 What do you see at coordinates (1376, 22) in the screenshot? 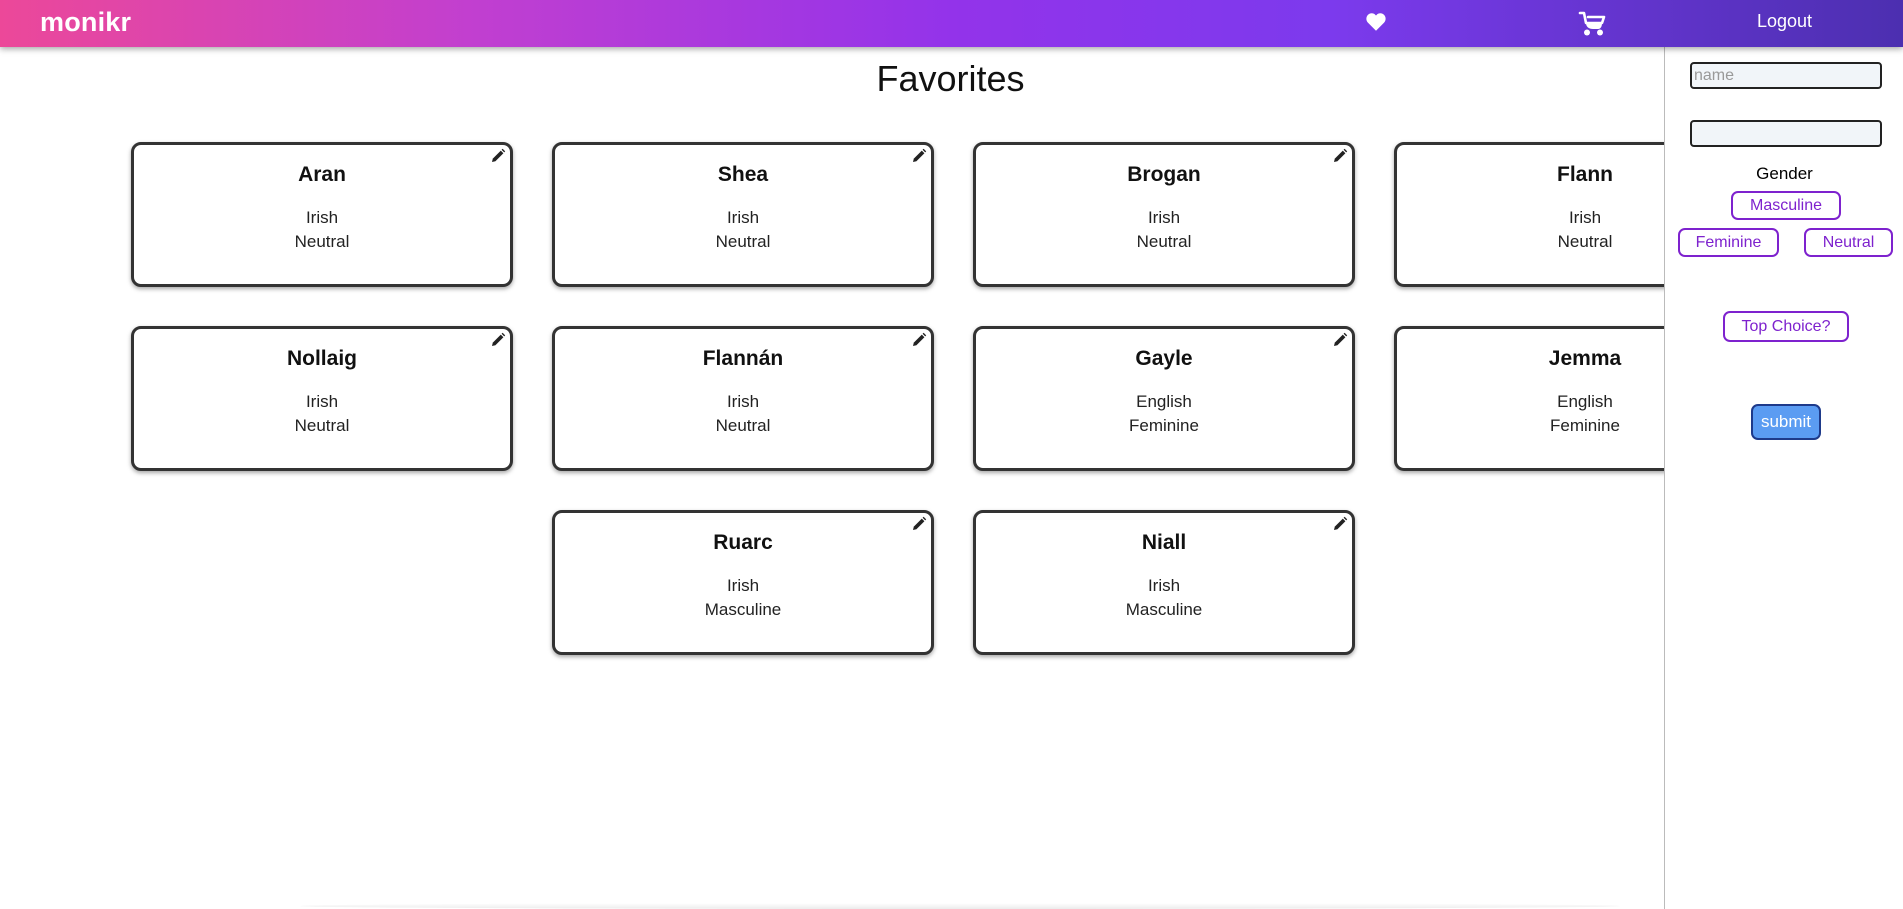
I see `heart-icon` at bounding box center [1376, 22].